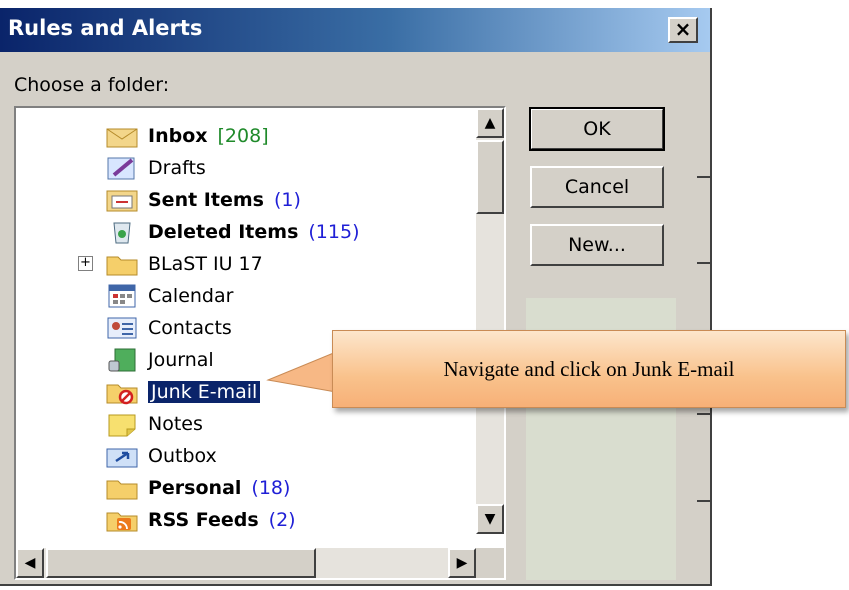 This screenshot has height=590, width=849. I want to click on callout-text: Navigate and click on Junk E-mail, so click(589, 368).